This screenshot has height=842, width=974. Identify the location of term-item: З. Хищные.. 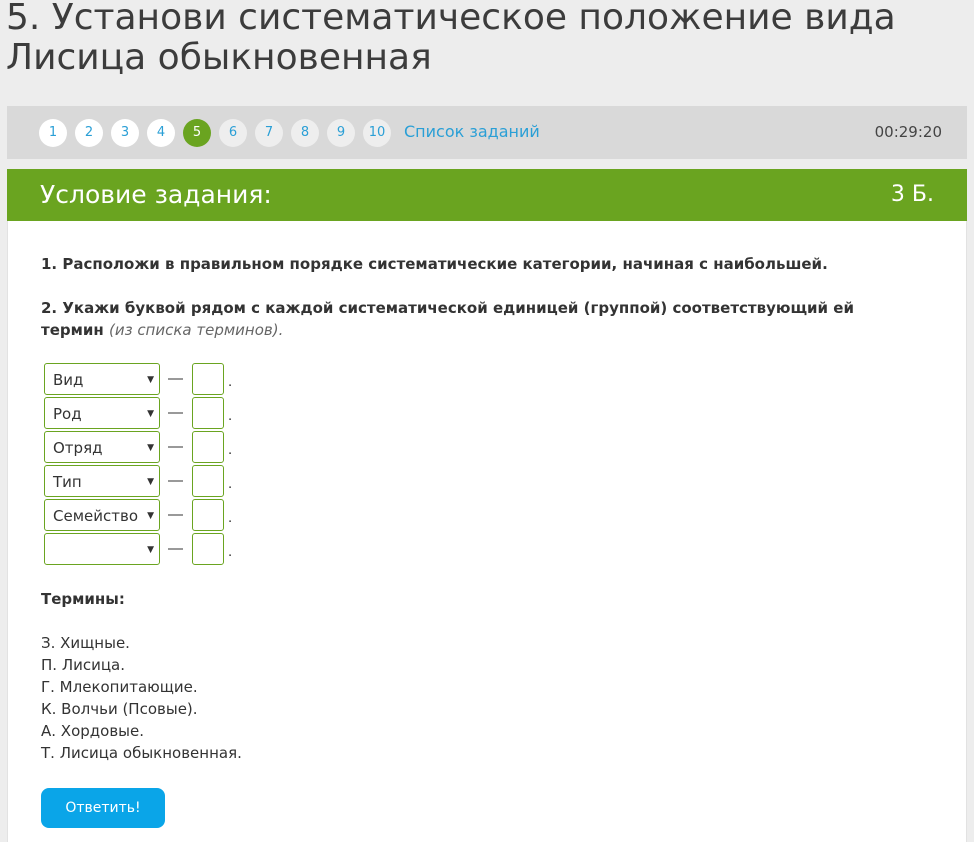
(85, 643).